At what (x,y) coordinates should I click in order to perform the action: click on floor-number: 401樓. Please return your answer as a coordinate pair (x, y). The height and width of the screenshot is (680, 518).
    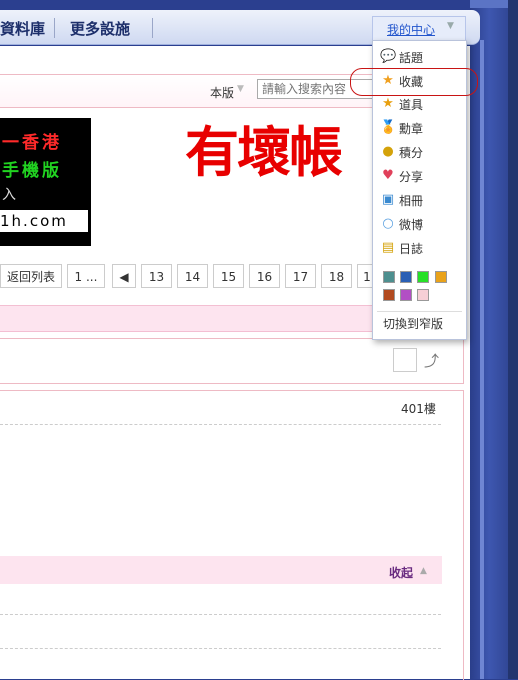
    Looking at the image, I should click on (418, 408).